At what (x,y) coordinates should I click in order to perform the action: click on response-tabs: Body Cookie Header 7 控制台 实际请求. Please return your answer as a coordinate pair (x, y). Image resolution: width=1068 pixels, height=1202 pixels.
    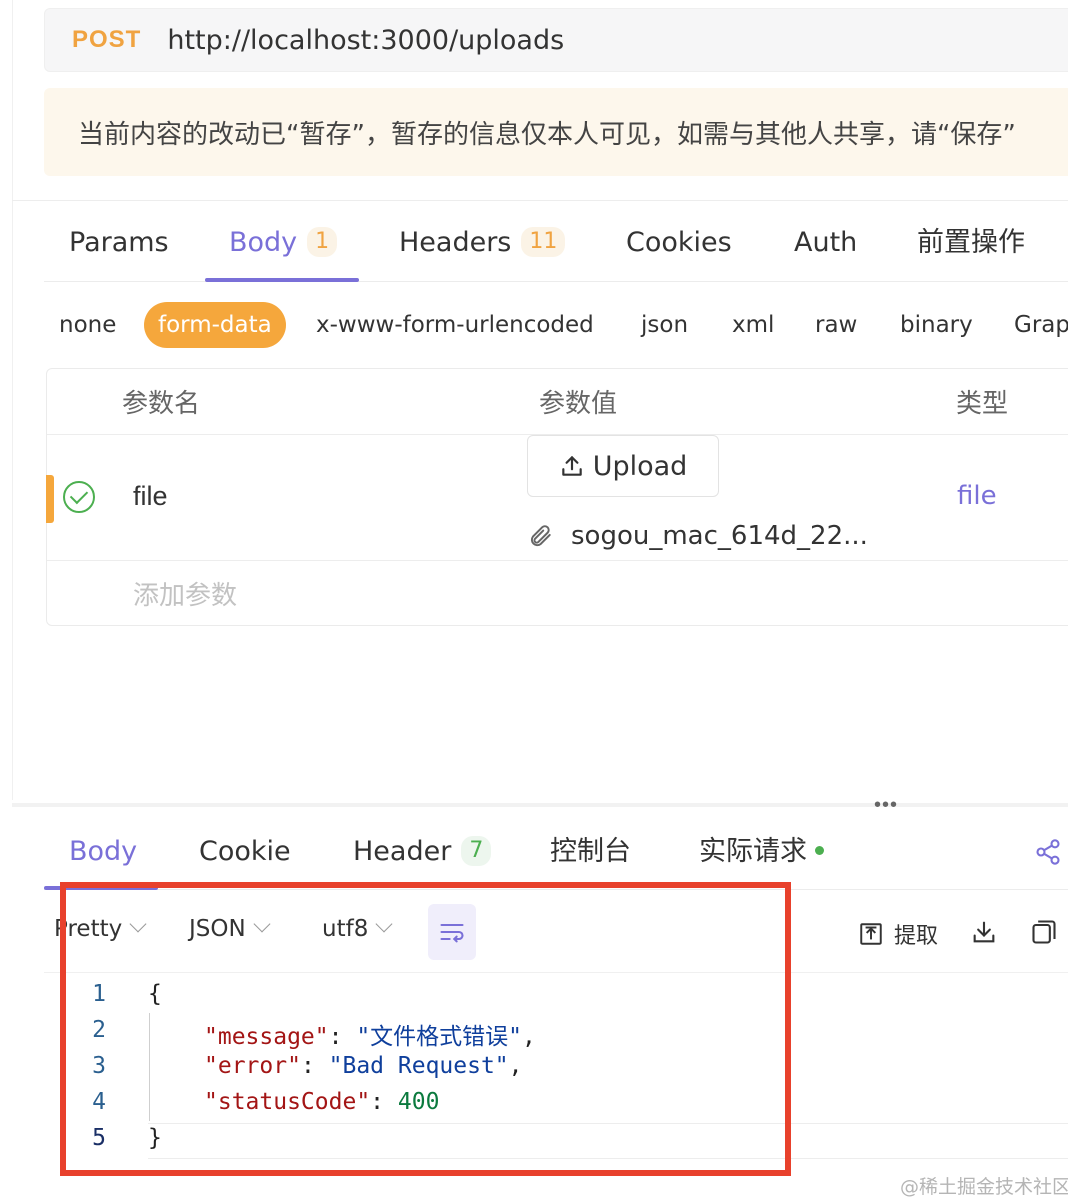
    Looking at the image, I should click on (556, 854).